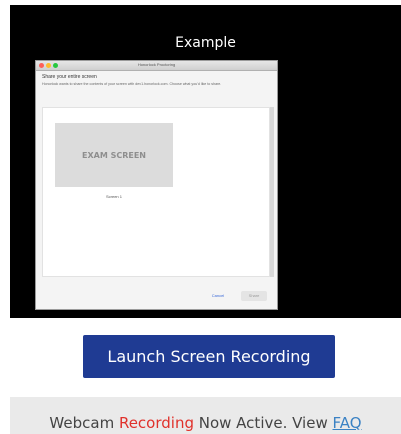  I want to click on status-recording: Recording, so click(156, 423).